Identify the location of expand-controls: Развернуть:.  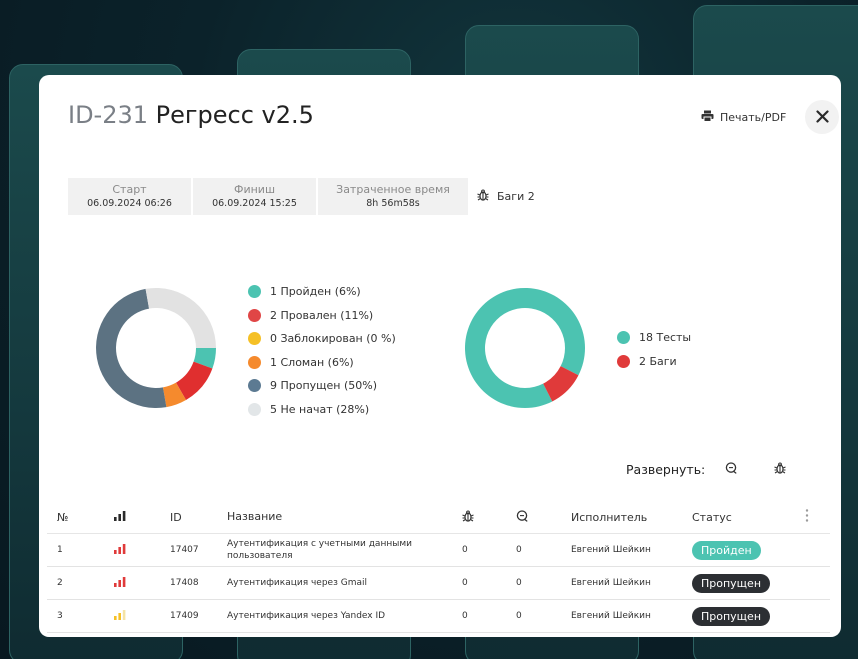
(706, 469).